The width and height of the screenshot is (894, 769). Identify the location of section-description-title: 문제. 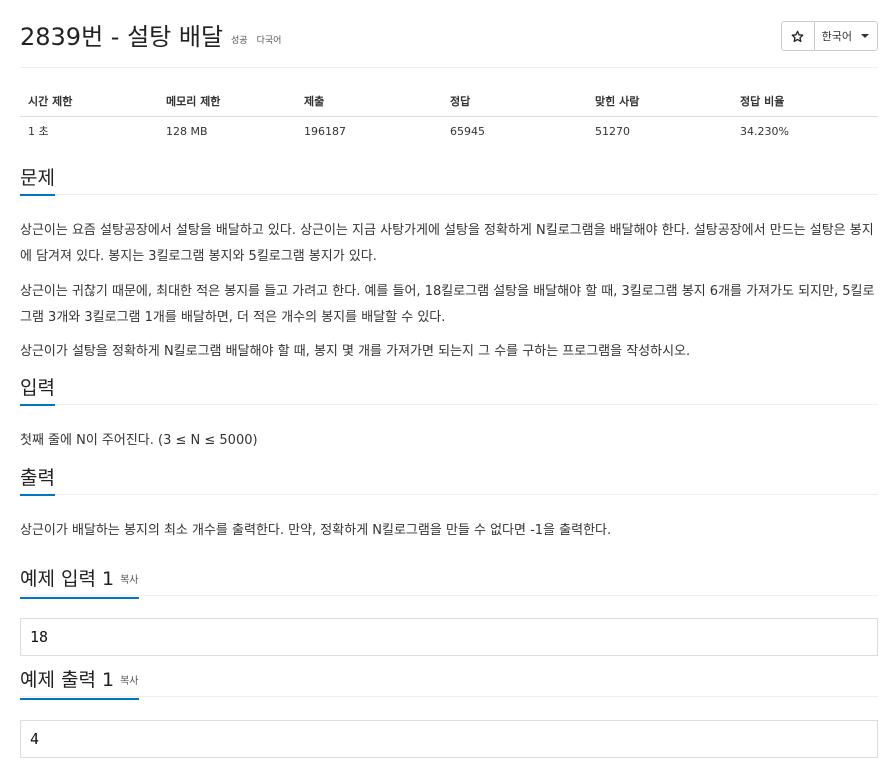
(37, 180).